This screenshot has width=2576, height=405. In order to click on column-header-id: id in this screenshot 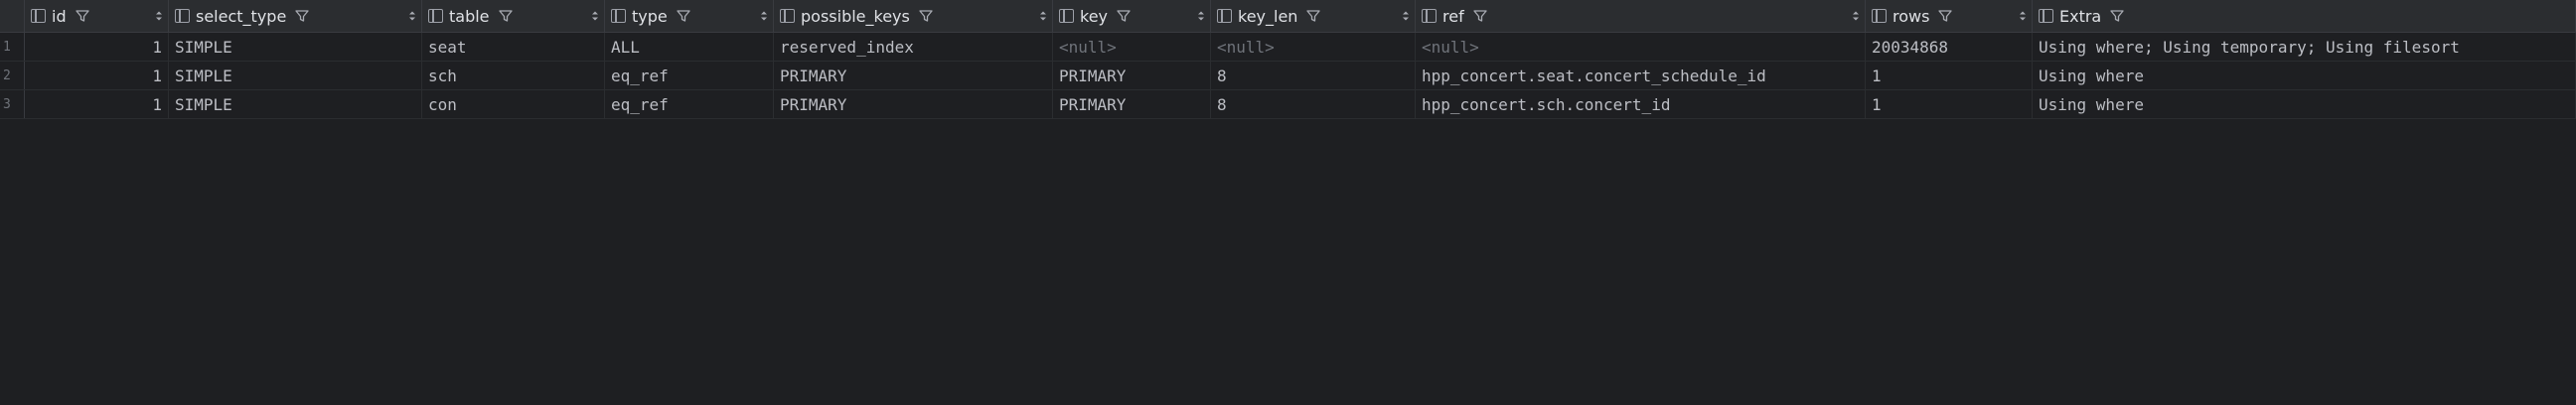, I will do `click(97, 16)`.